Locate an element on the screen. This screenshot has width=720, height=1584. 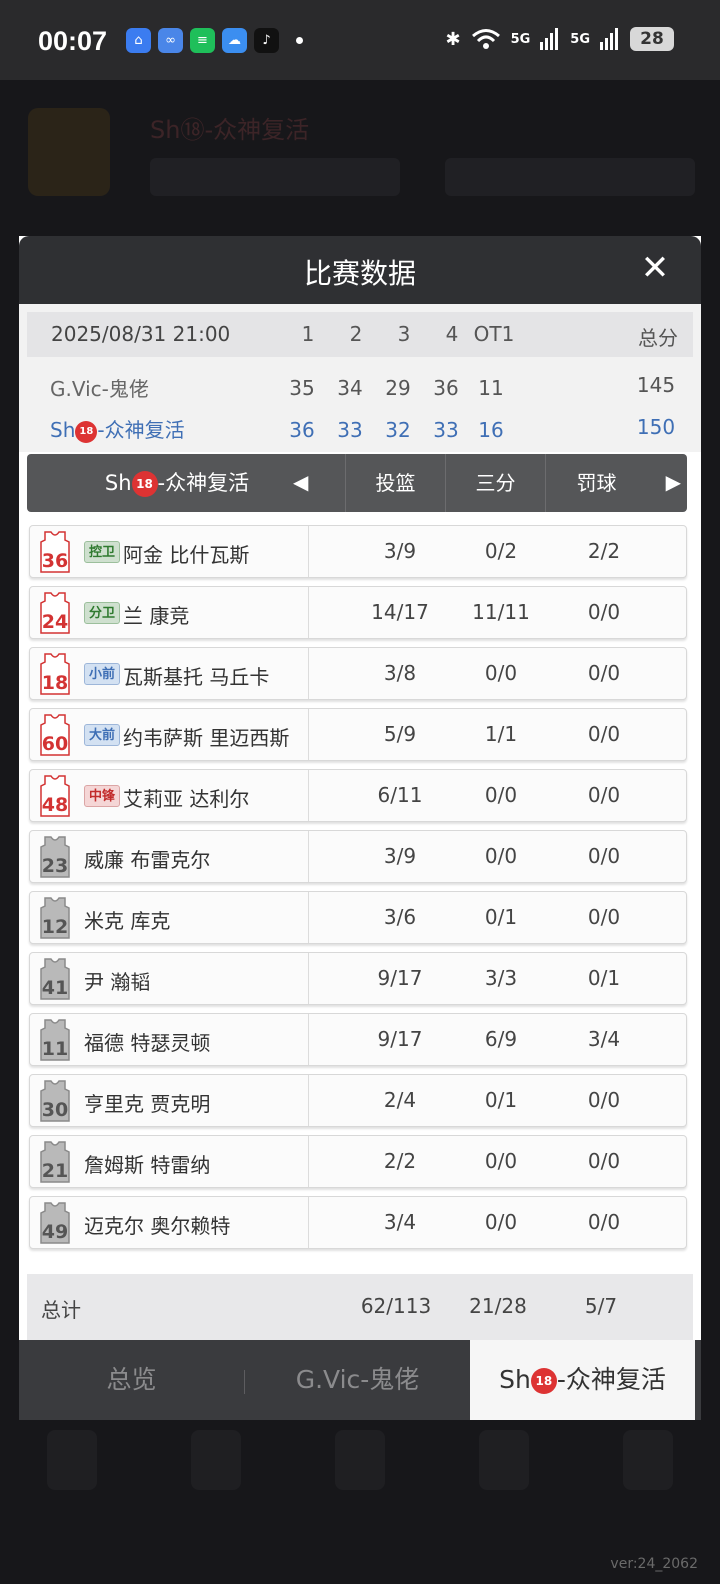
signal-icon is located at coordinates (549, 39).